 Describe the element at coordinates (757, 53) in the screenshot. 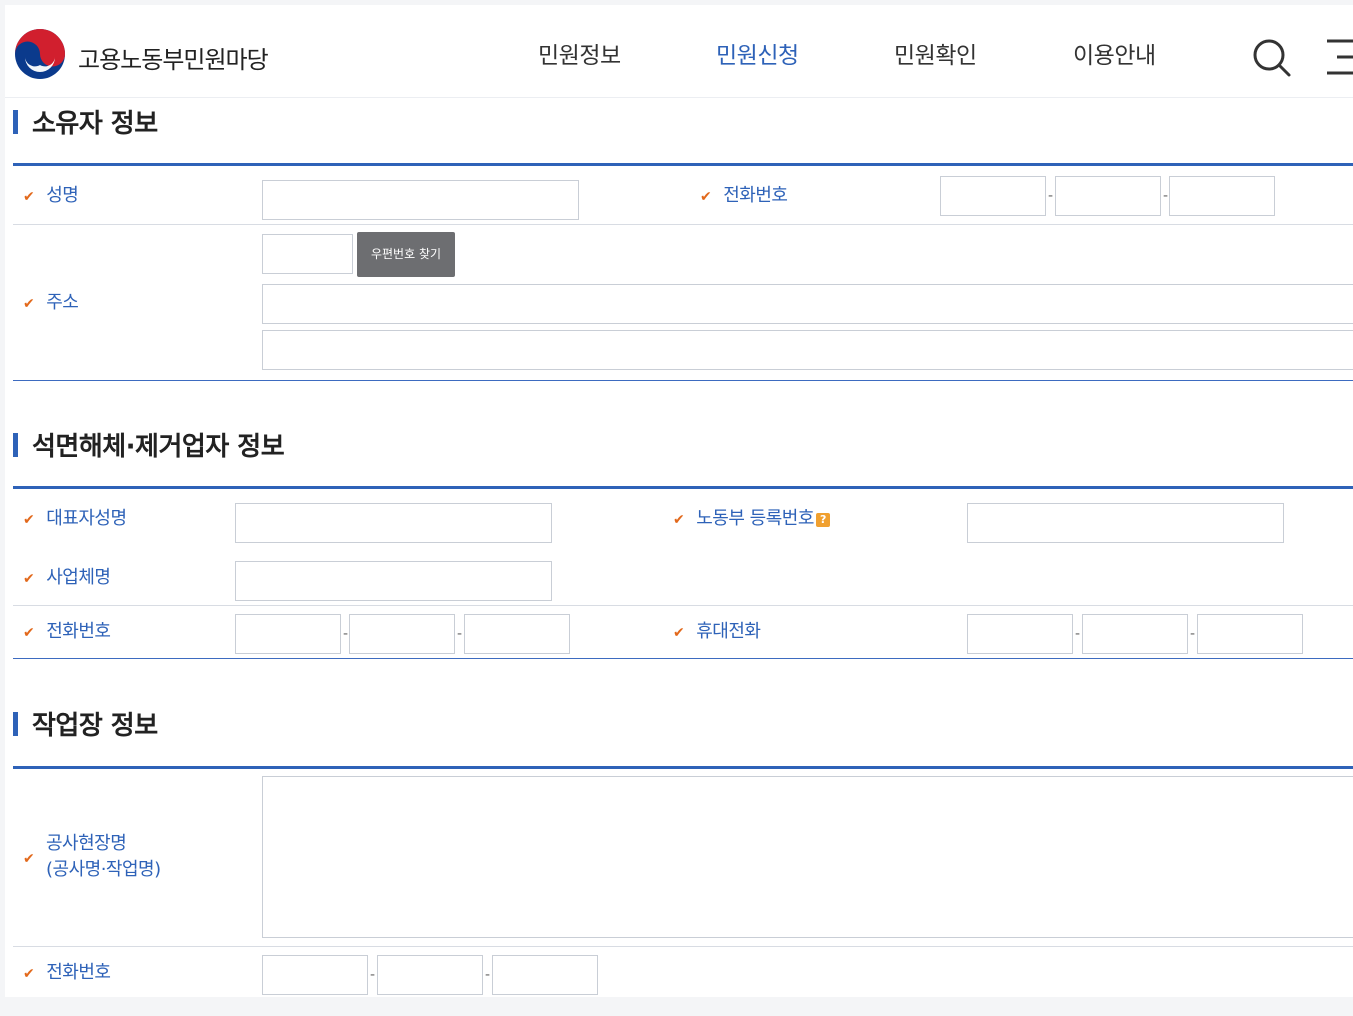

I see `nav-item-apply: 민원신청` at that location.